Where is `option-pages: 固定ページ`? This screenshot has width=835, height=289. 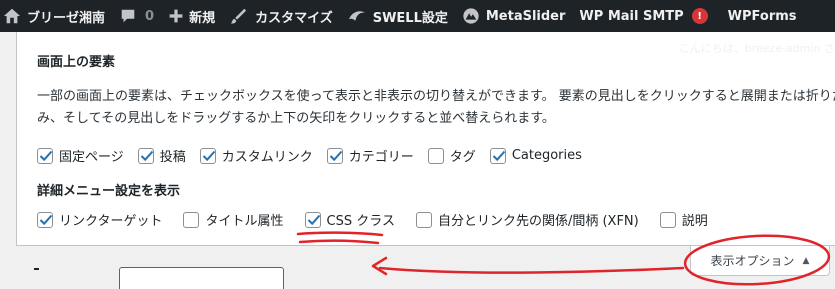
option-pages: 固定ページ is located at coordinates (80, 155).